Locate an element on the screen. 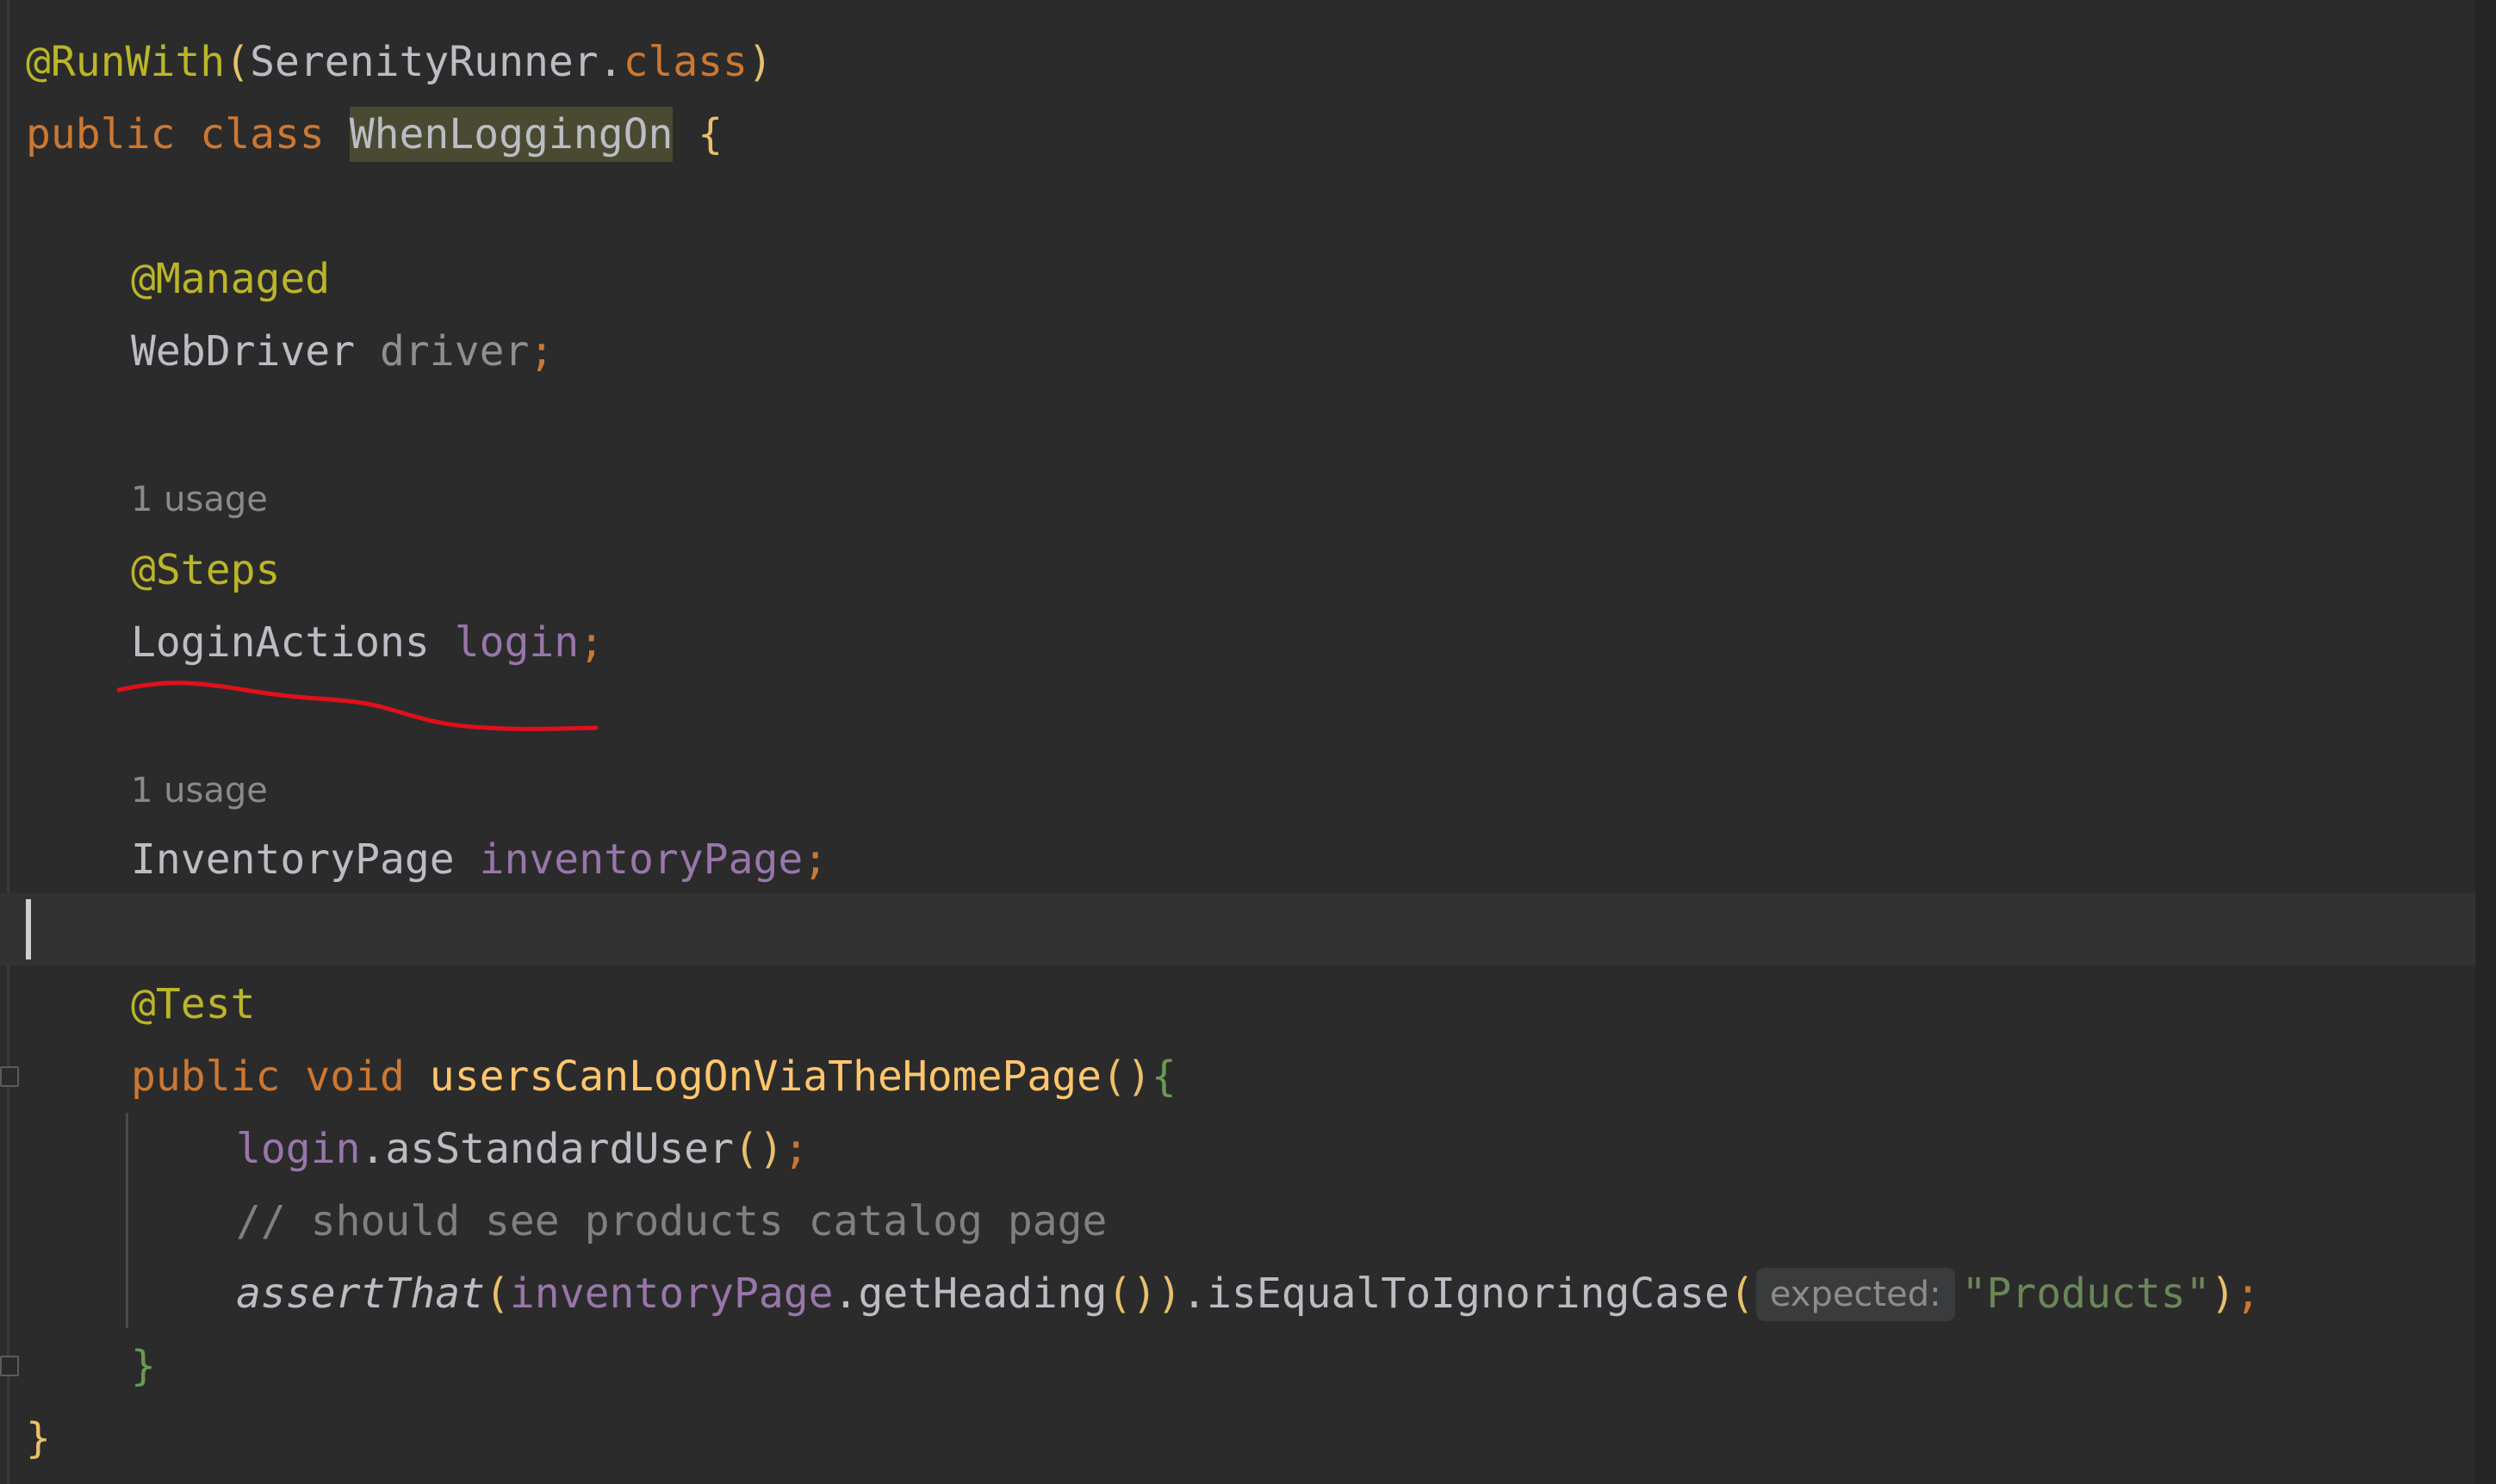 The height and width of the screenshot is (1484, 2496). annotation: @RunWith is located at coordinates (126, 62).